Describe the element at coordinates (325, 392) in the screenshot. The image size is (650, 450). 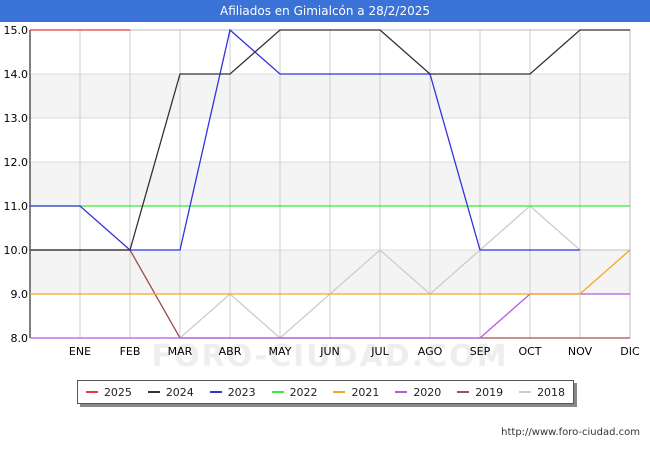
I see `chart-legend: 2025 2024 2023 2022 2021 2020 2019 2018` at that location.